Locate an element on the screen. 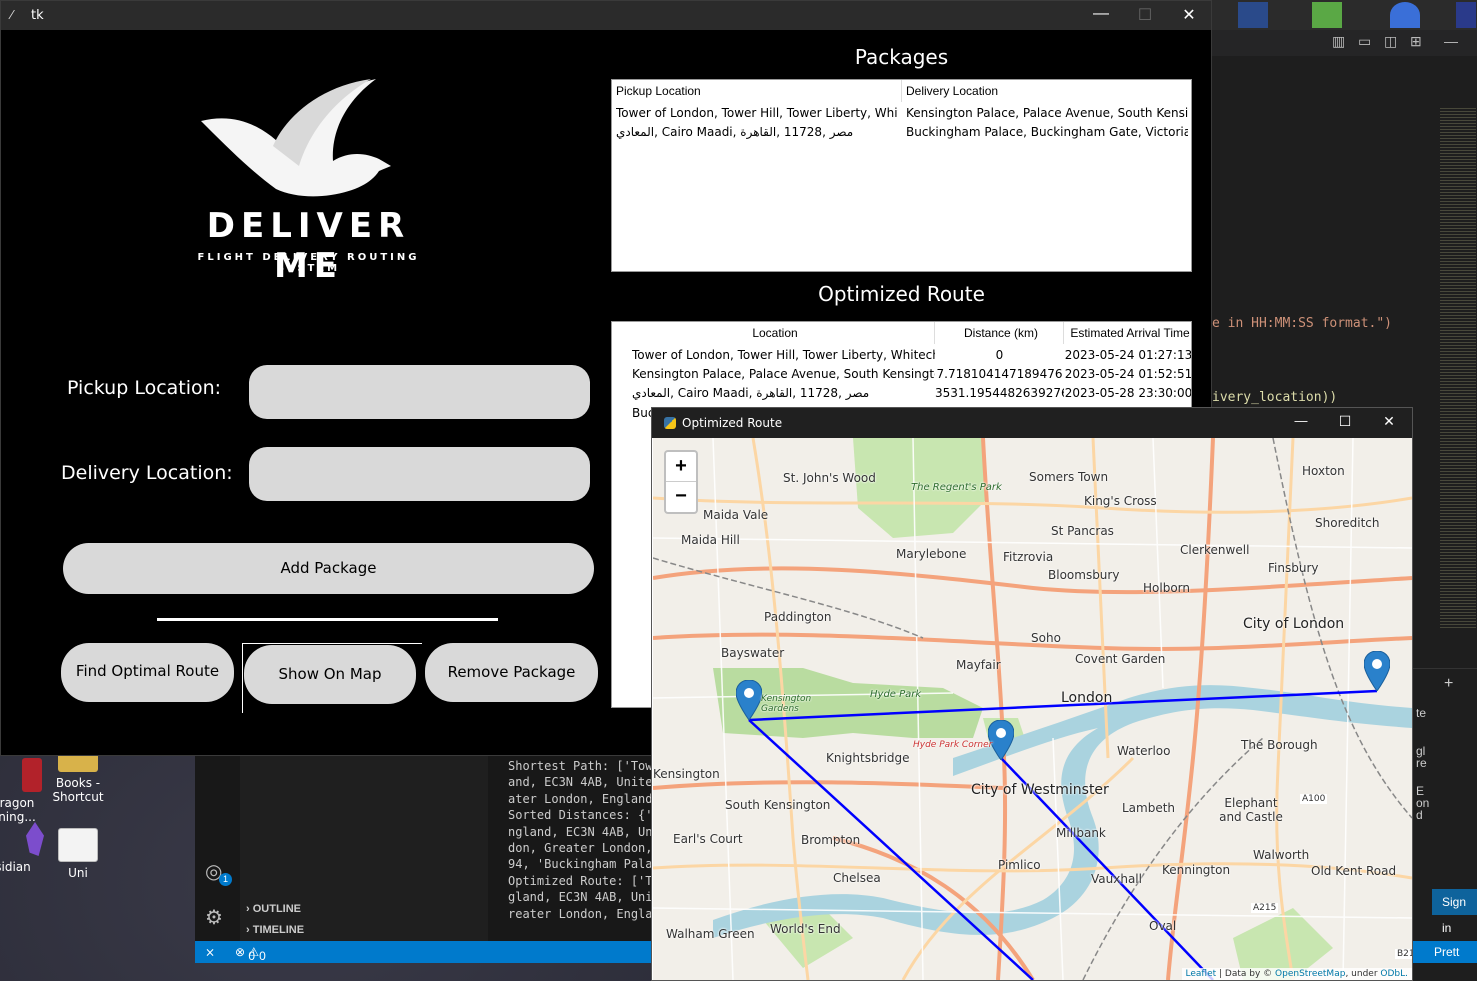 The width and height of the screenshot is (1477, 981). map-label: Maida Vale is located at coordinates (736, 515).